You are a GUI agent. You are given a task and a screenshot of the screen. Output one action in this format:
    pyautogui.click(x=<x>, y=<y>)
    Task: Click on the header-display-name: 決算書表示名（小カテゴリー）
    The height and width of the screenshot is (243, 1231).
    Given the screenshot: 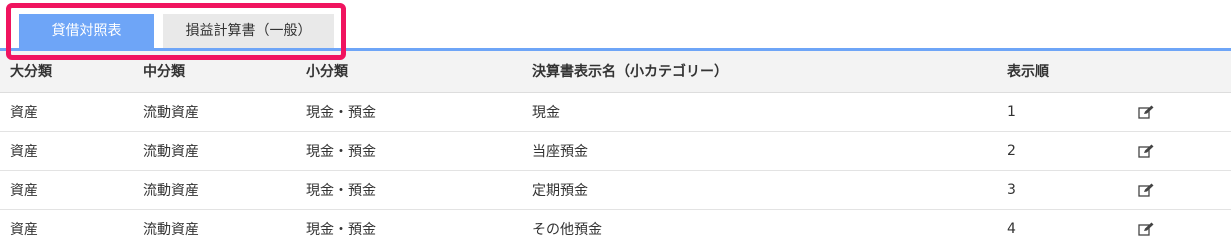 What is the action you would take?
    pyautogui.click(x=759, y=72)
    